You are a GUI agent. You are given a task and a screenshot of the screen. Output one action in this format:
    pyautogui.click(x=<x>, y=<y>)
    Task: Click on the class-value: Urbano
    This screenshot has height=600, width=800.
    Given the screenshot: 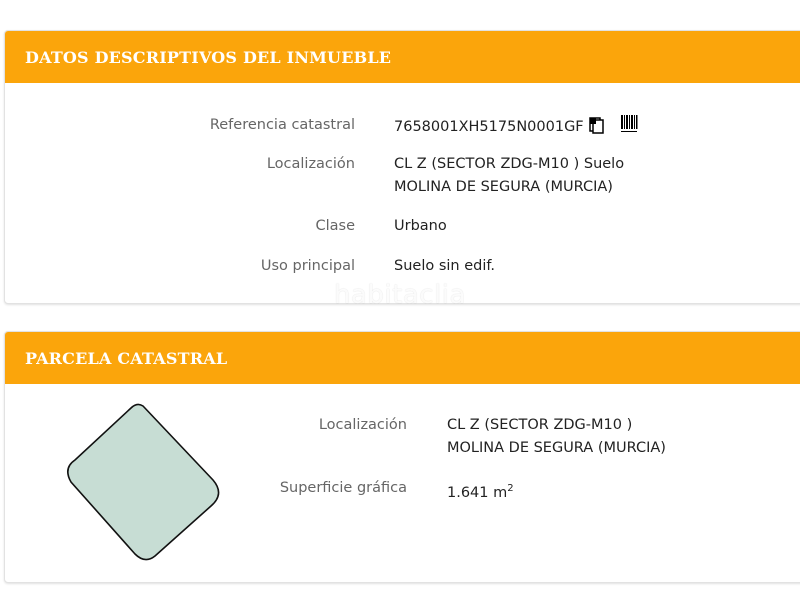 What is the action you would take?
    pyautogui.click(x=420, y=226)
    